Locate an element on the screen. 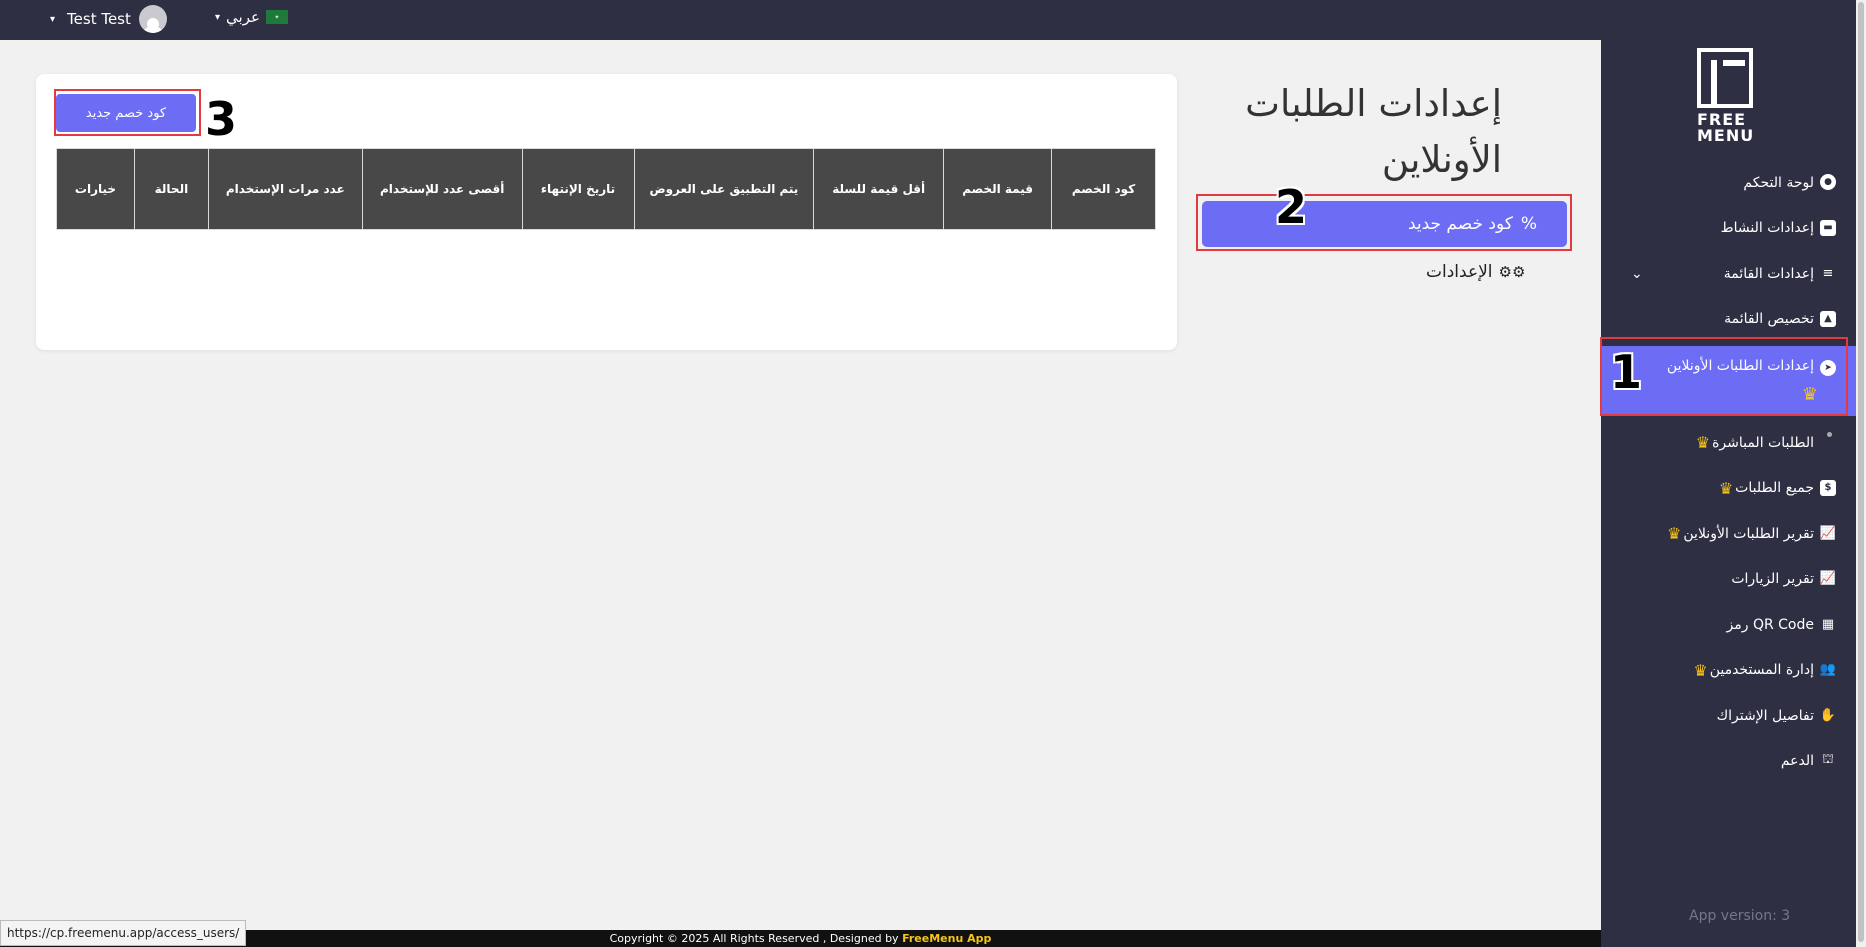  sidebar-item-qr-code: رمز QR Code ▦ is located at coordinates (1728, 625).